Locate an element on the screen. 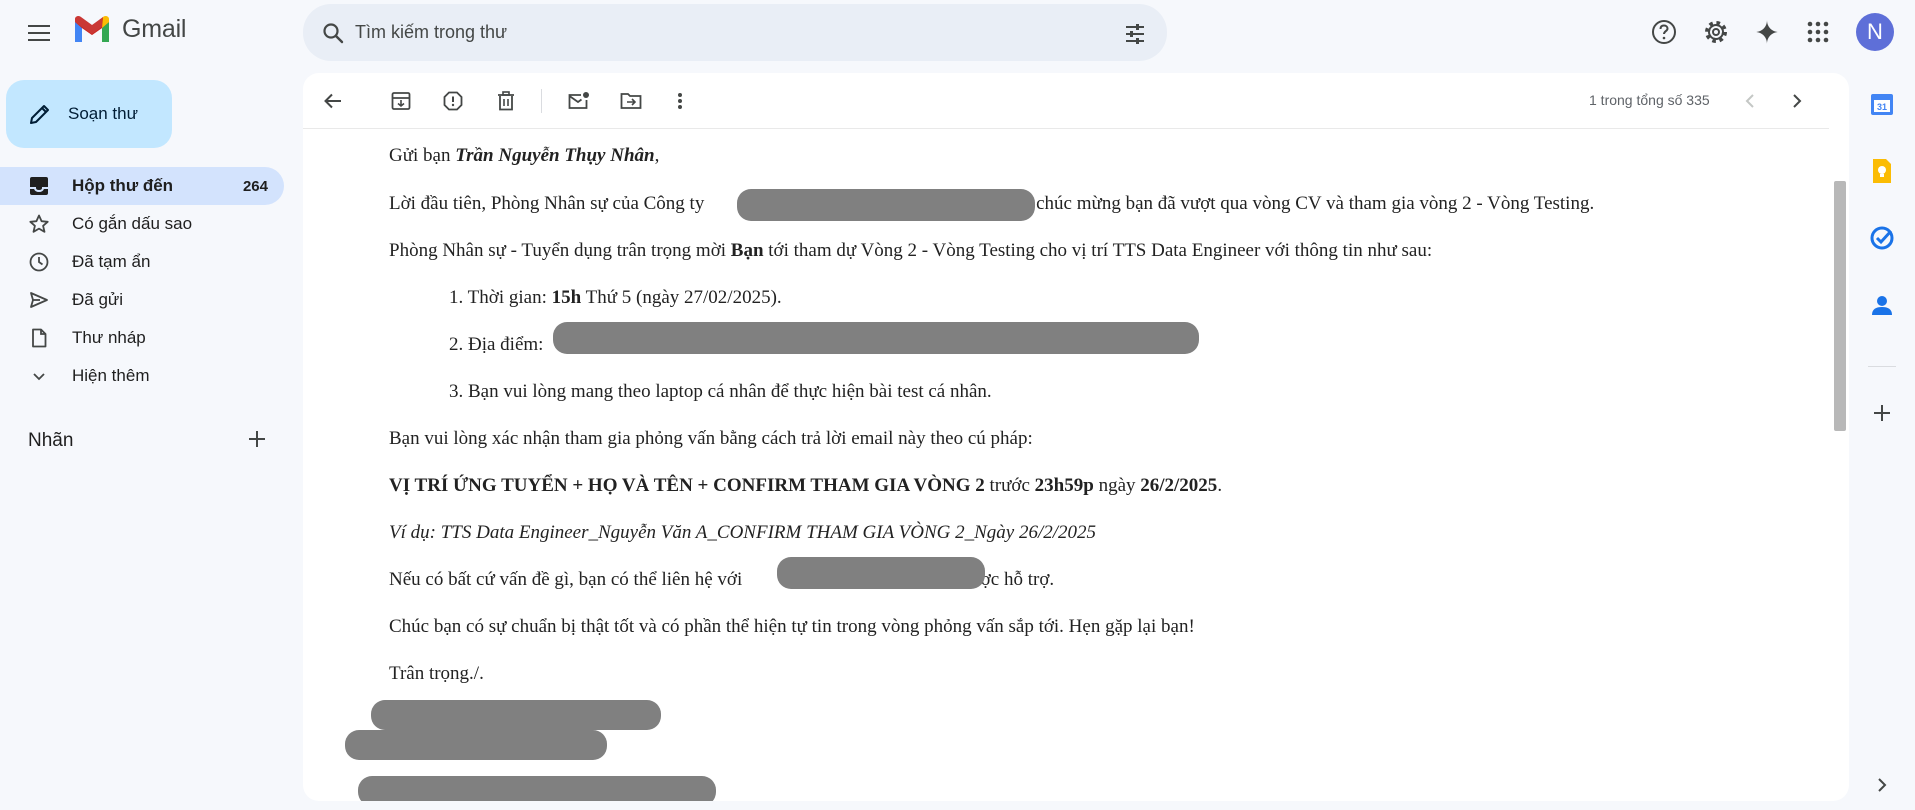  message-toolbar: 1 trong tổng số 335 is located at coordinates (1066, 101).